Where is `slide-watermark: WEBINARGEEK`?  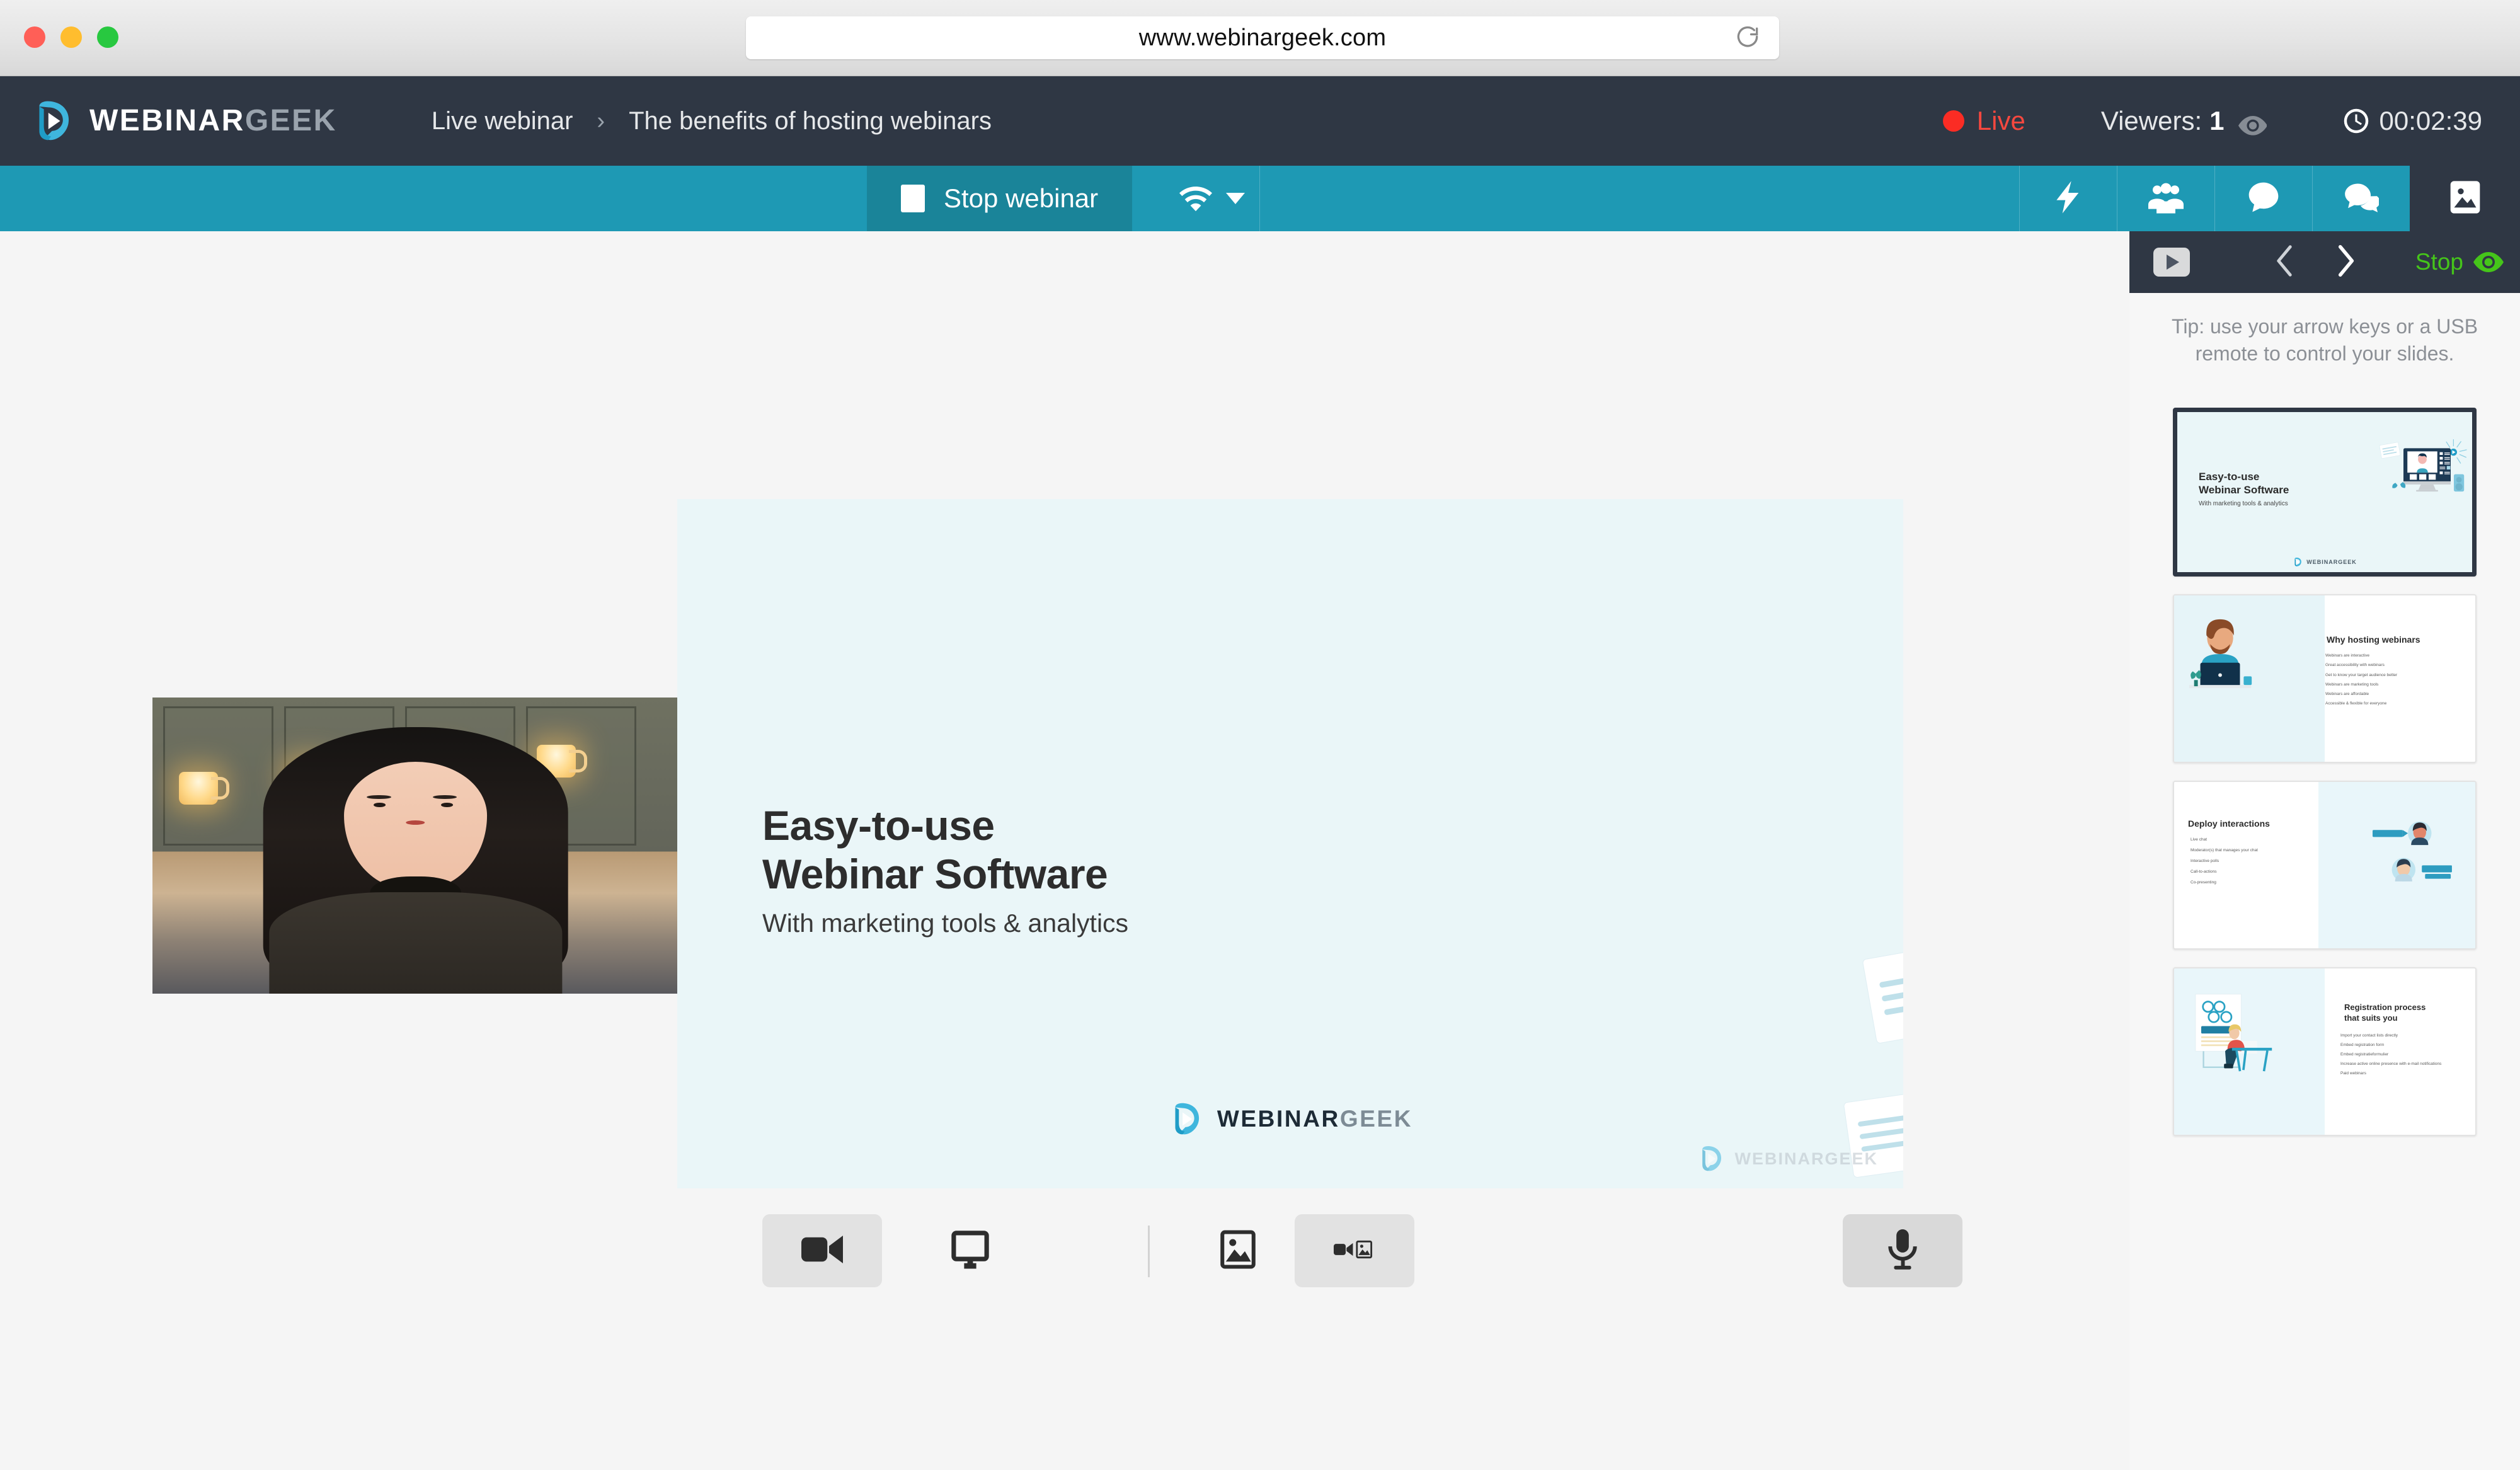 slide-watermark: WEBINARGEEK is located at coordinates (1787, 1158).